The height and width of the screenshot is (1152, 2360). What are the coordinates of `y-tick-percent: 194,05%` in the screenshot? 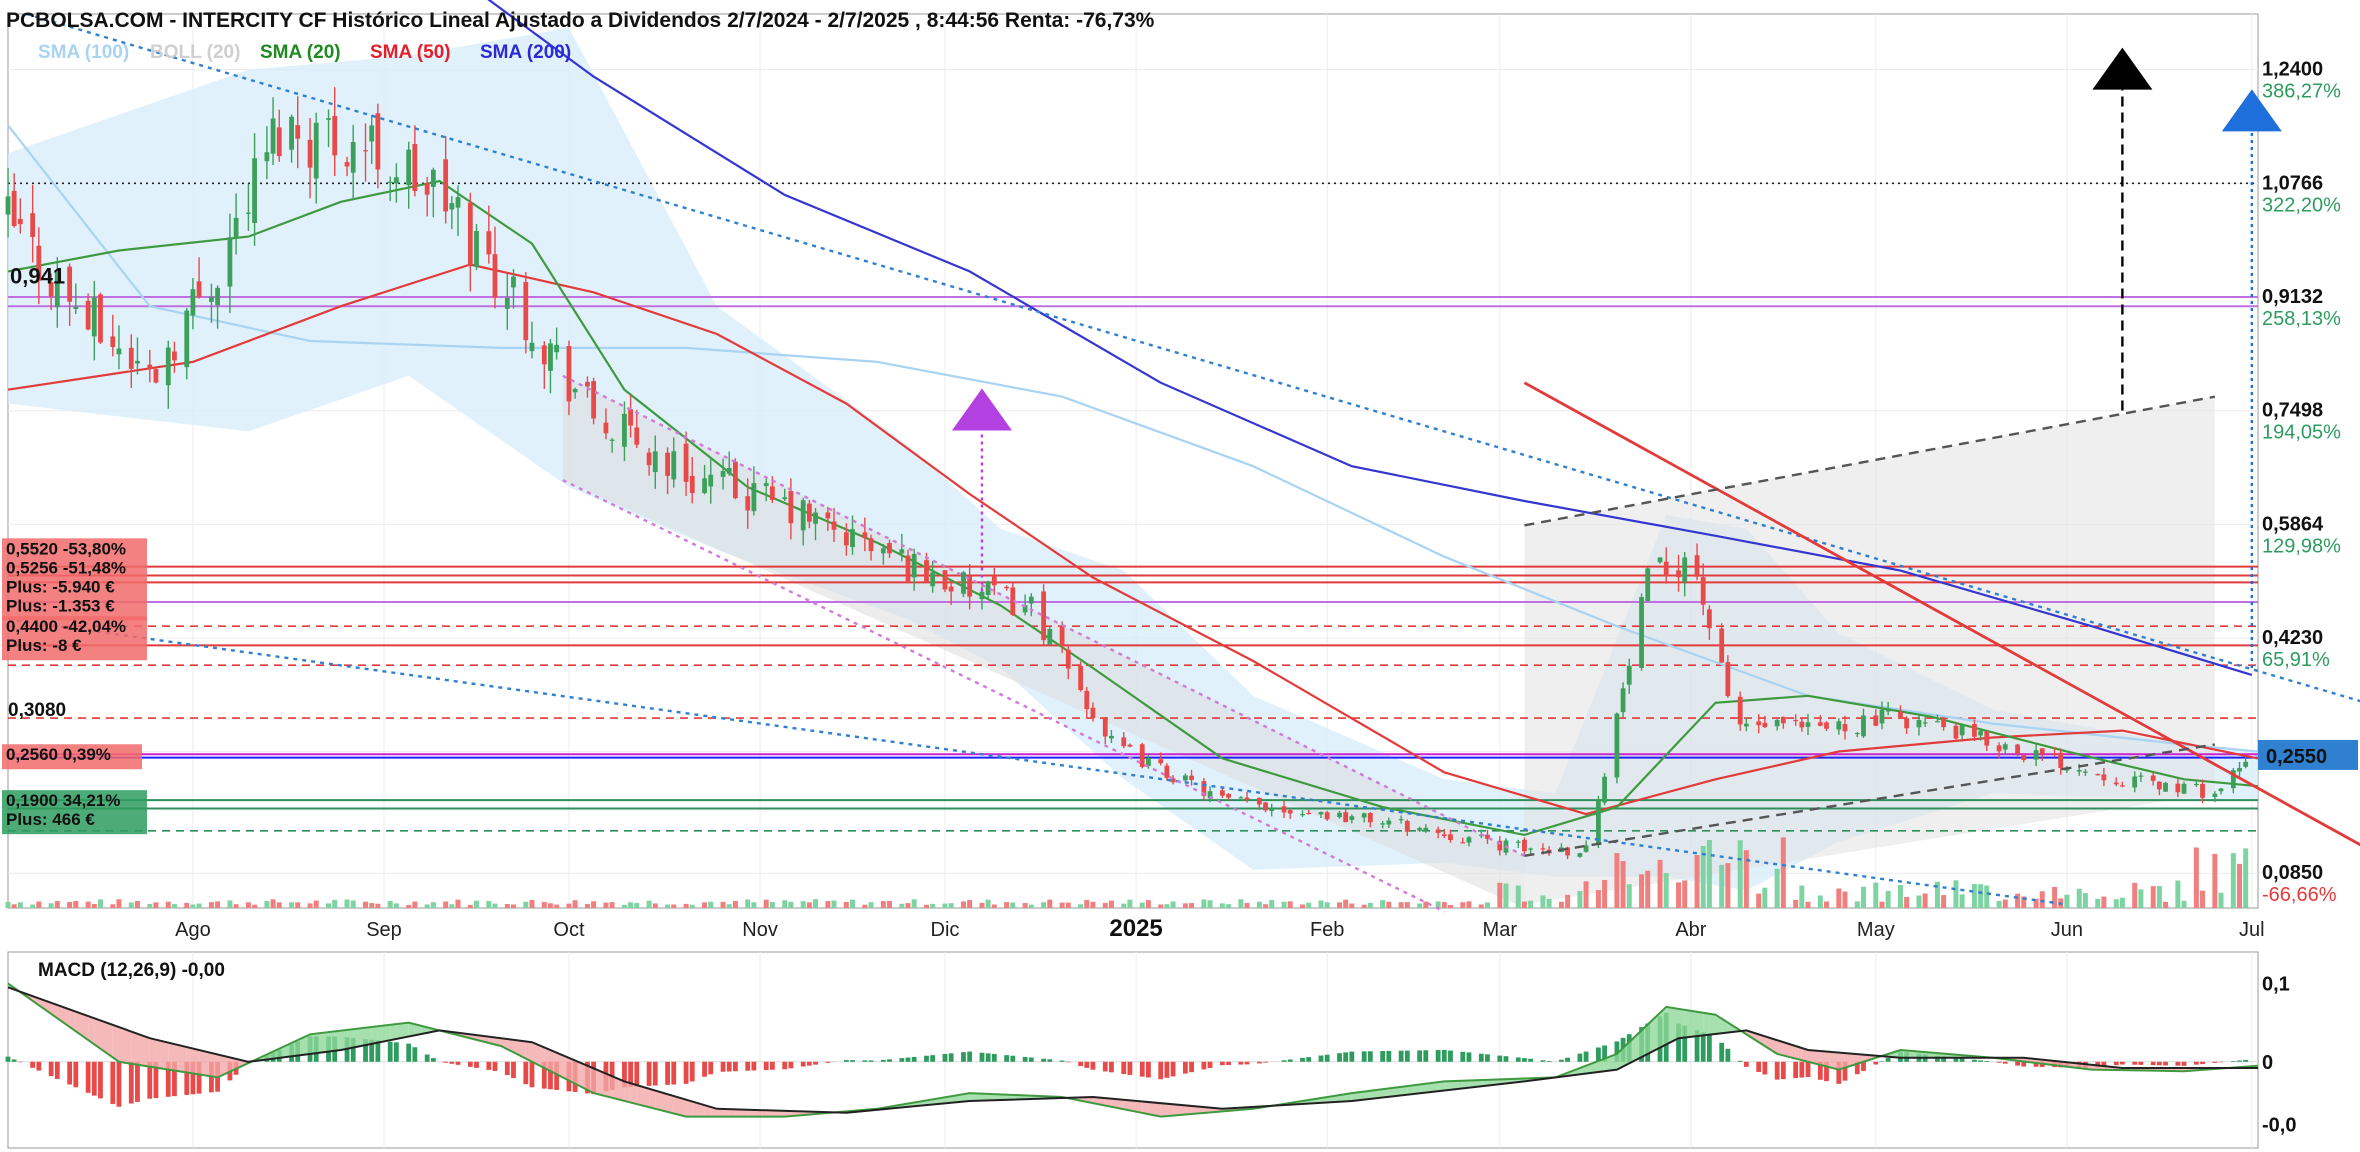 It's located at (2301, 433).